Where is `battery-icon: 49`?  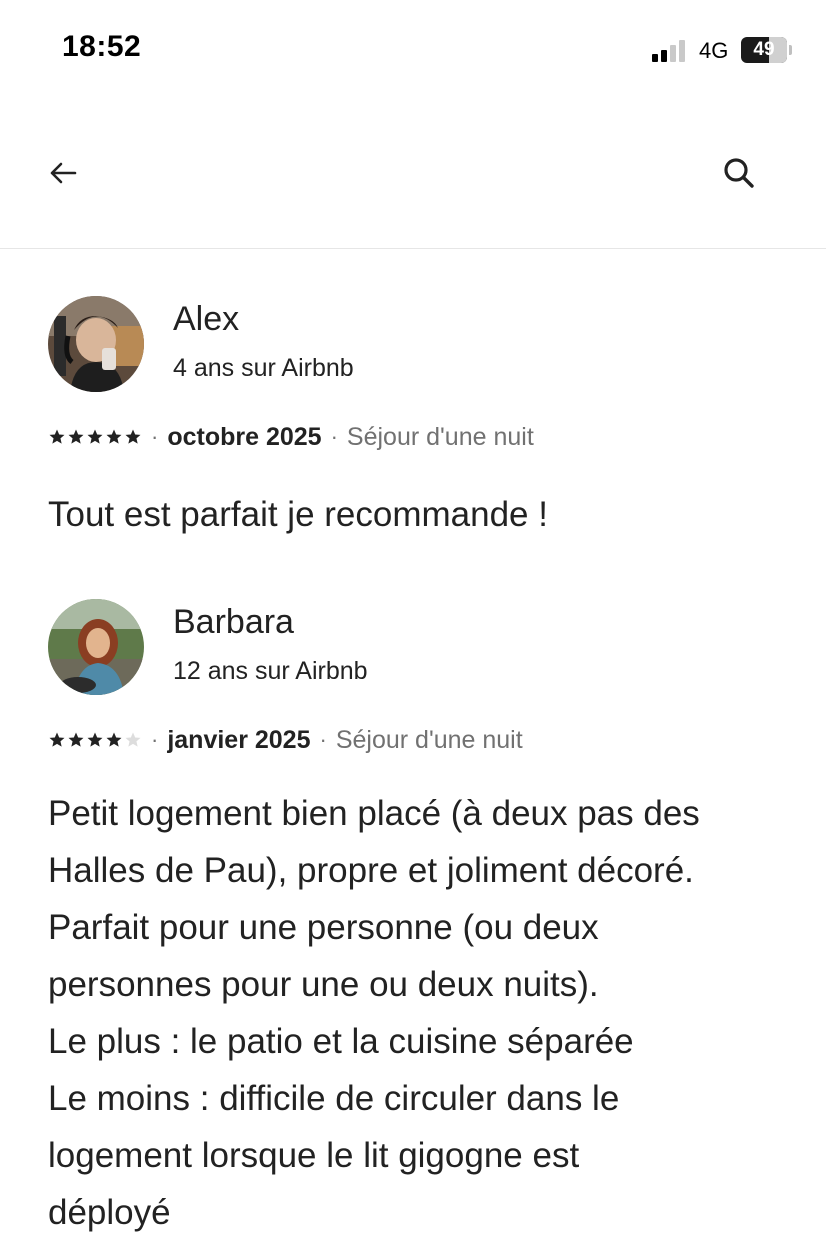
battery-icon: 49 is located at coordinates (764, 50).